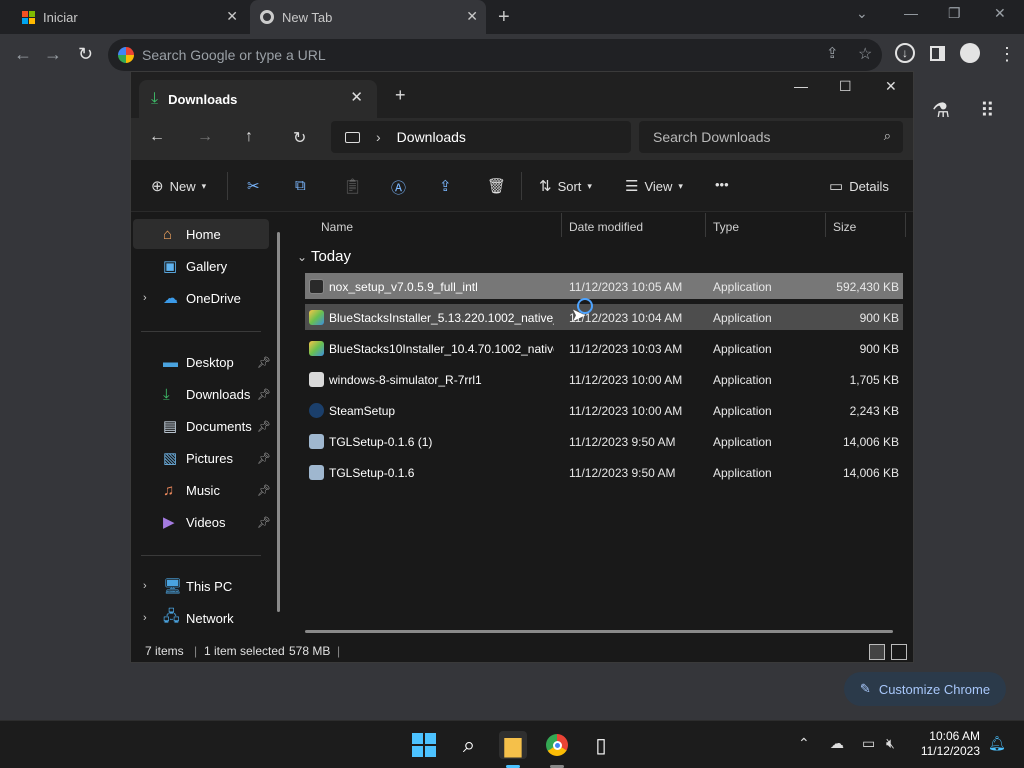 Image resolution: width=1024 pixels, height=768 pixels. What do you see at coordinates (253, 186) in the screenshot?
I see `cut-icon: ✂` at bounding box center [253, 186].